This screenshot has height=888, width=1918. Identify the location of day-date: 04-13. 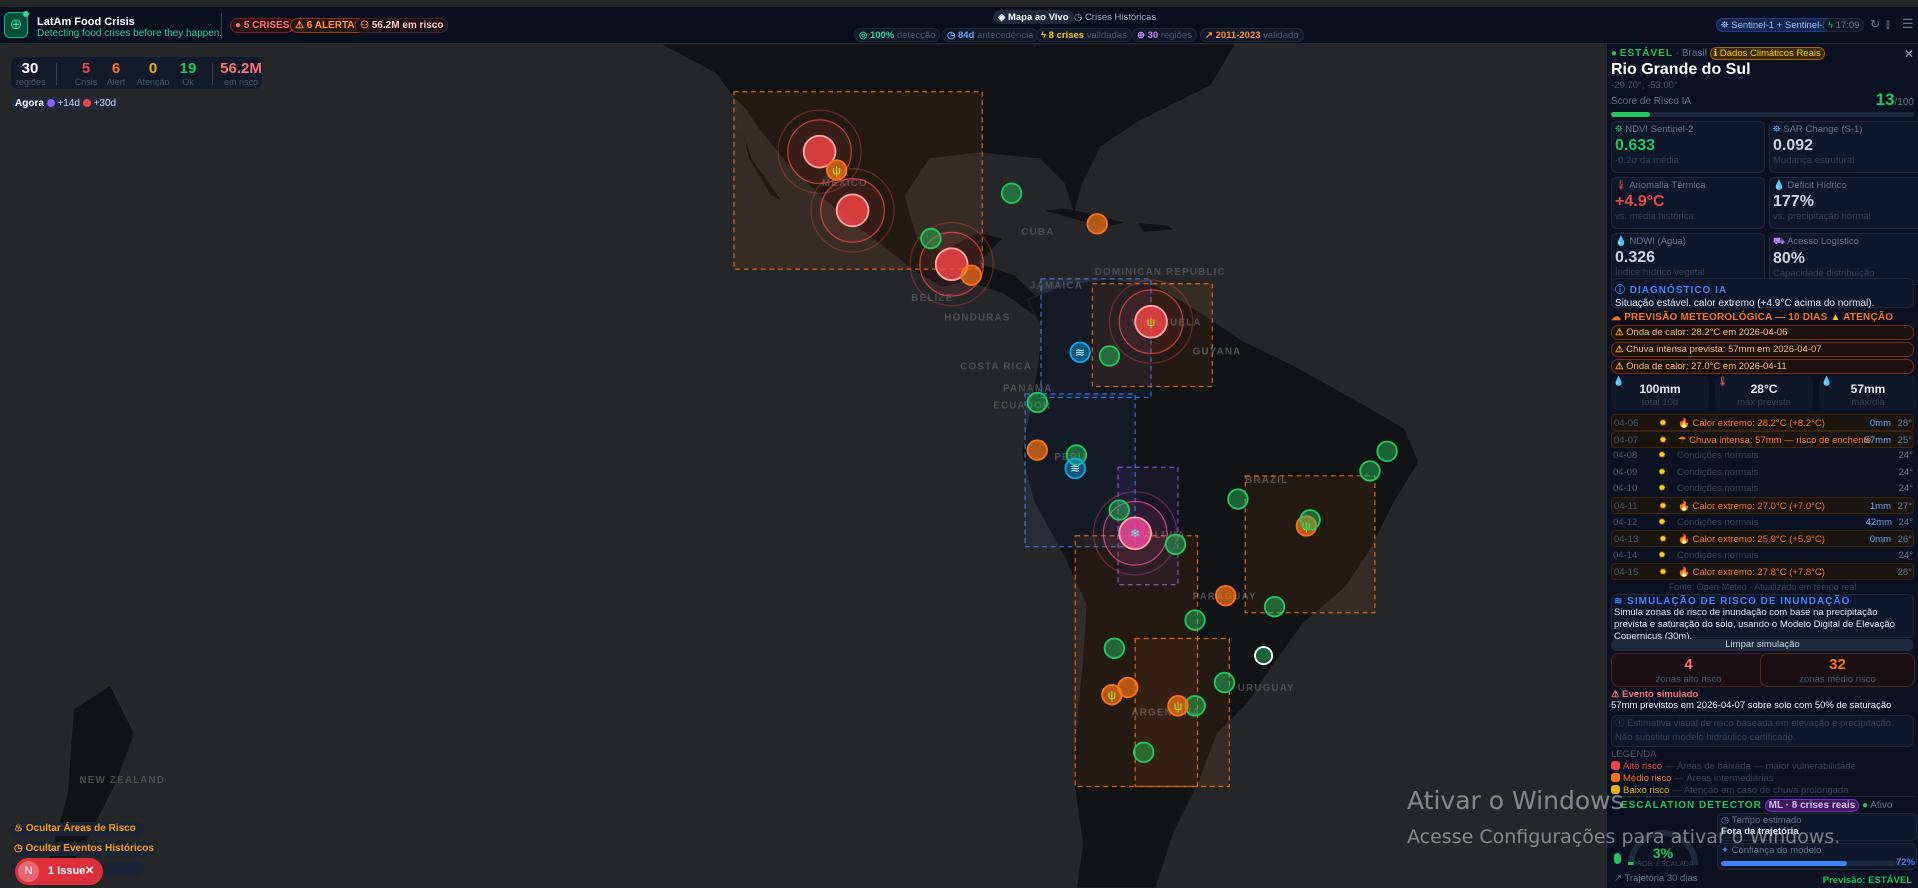
(1626, 540).